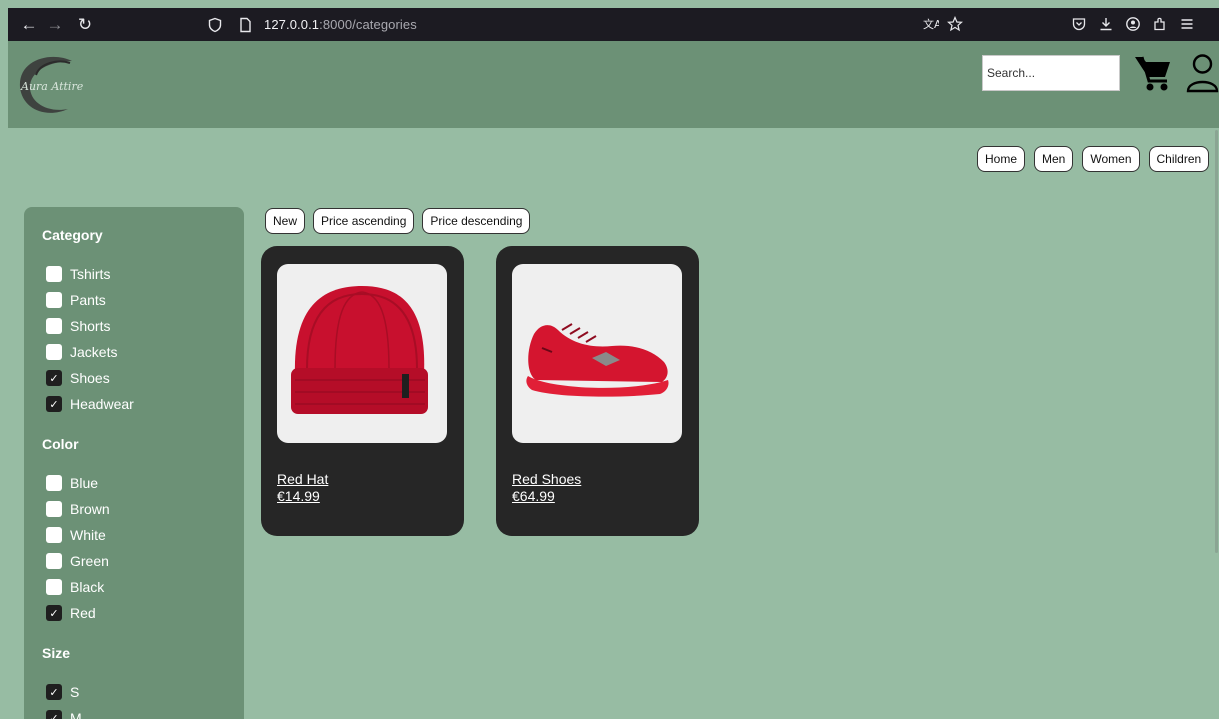 Image resolution: width=1219 pixels, height=719 pixels. Describe the element at coordinates (54, 587) in the screenshot. I see `checkbox-black` at that location.